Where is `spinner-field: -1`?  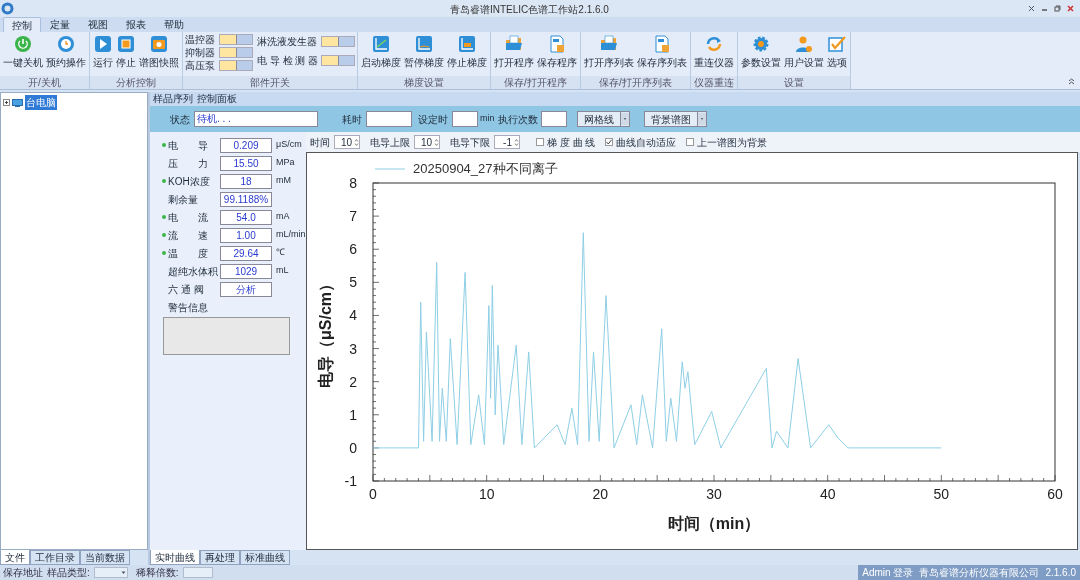
spinner-field: -1 is located at coordinates (507, 142).